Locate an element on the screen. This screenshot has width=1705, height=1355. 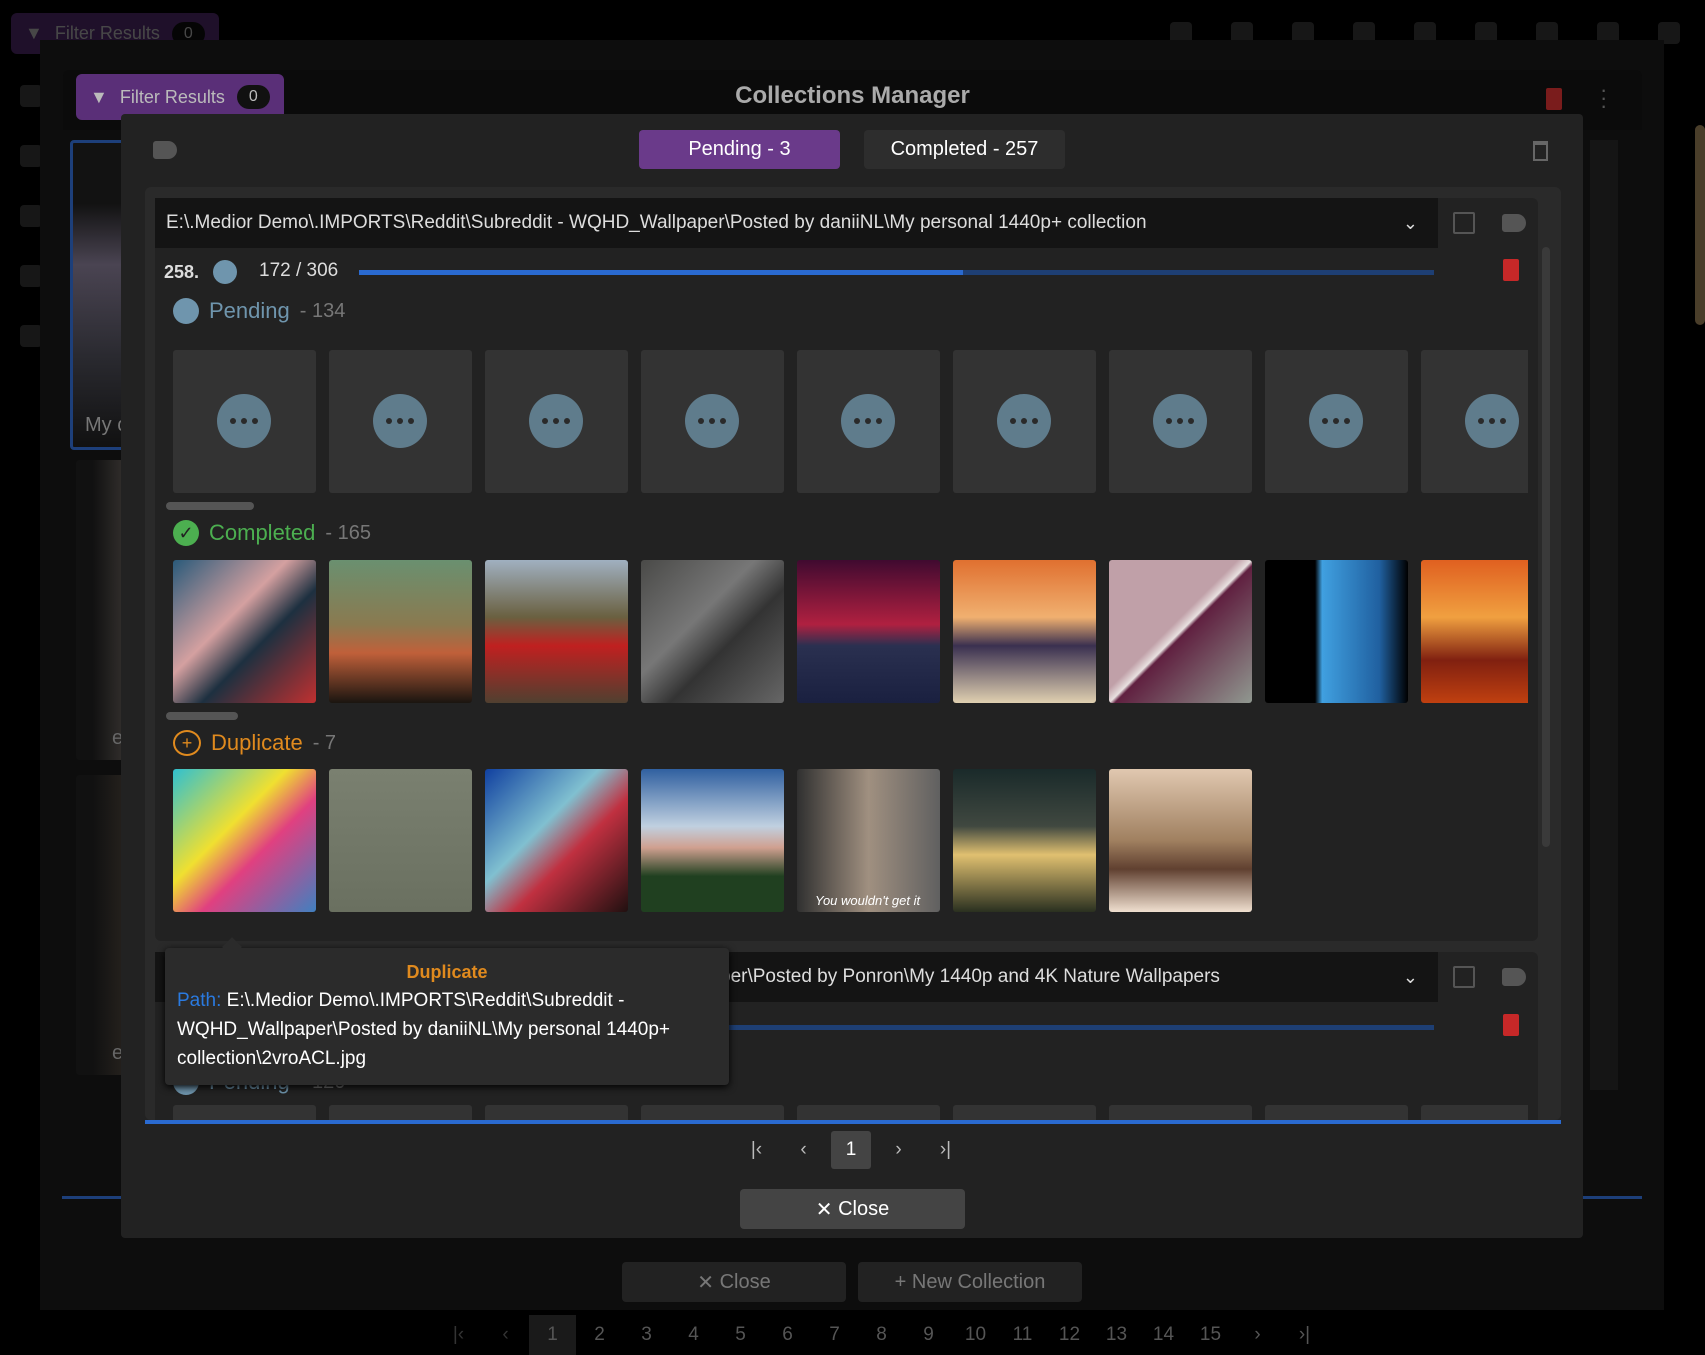
prev-page-button: ‹ is located at coordinates (803, 1150).